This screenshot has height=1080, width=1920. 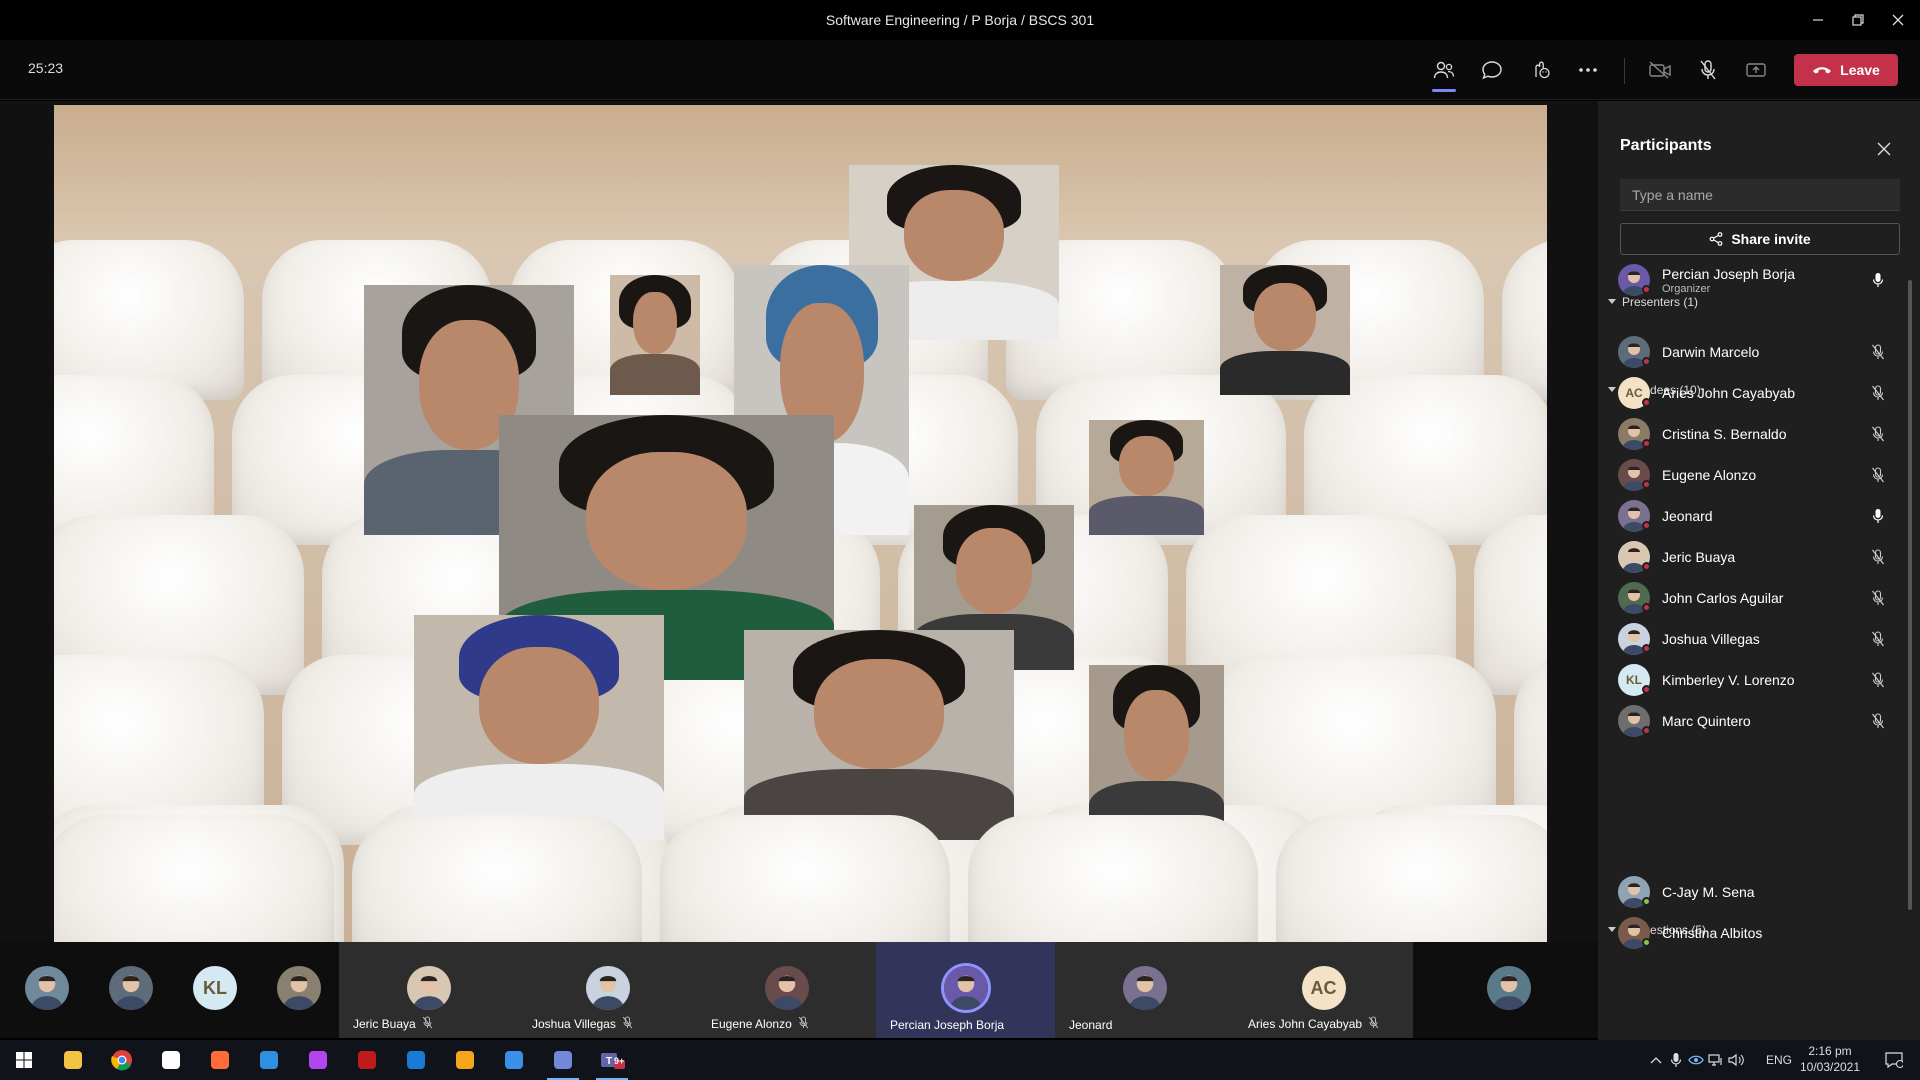 I want to click on action-center-button, so click(x=1894, y=1060).